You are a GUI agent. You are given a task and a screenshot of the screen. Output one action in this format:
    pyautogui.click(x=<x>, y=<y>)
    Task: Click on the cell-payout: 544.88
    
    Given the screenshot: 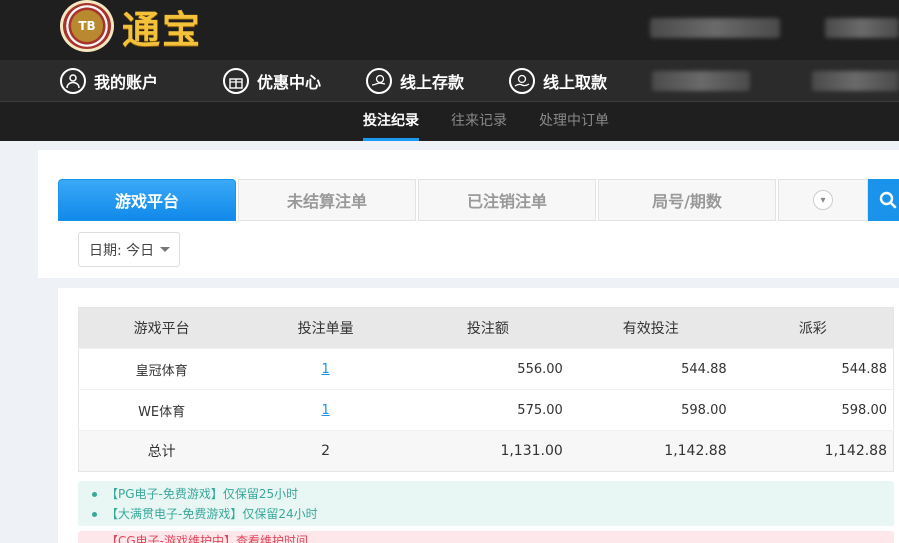 What is the action you would take?
    pyautogui.click(x=813, y=369)
    